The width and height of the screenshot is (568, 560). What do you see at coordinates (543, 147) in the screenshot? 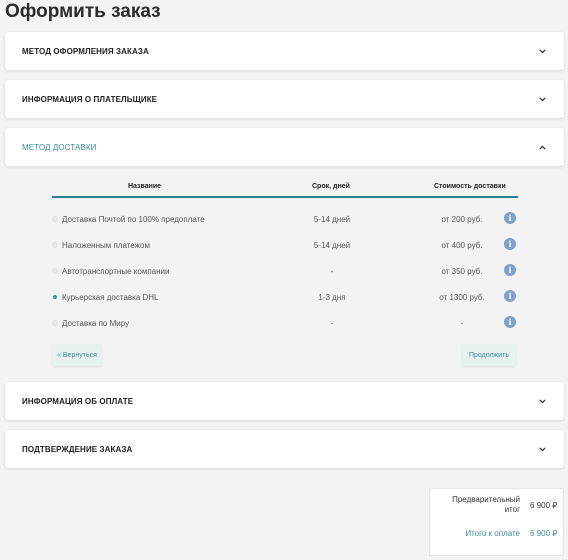
I see `chevron-up-icon` at bounding box center [543, 147].